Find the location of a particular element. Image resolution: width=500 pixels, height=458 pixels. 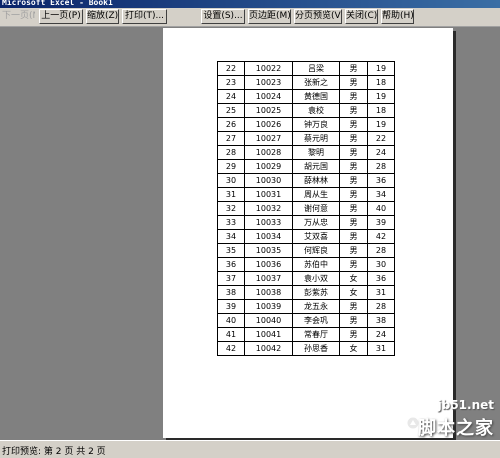

table-row: 28 10028 黎明男 24 is located at coordinates (306, 152).